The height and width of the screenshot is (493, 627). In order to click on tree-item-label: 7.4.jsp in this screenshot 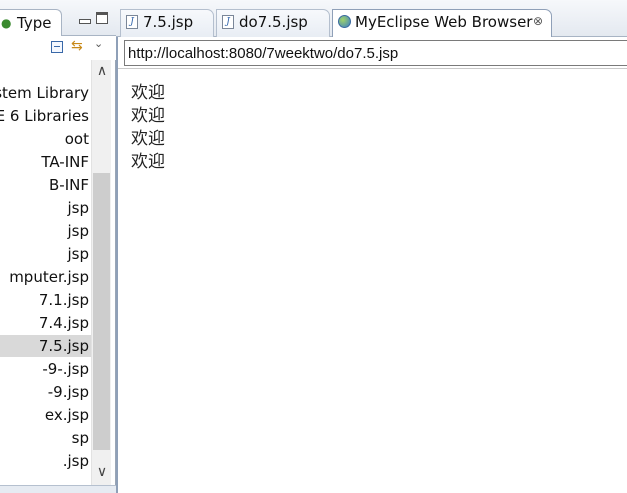, I will do `click(63, 323)`.